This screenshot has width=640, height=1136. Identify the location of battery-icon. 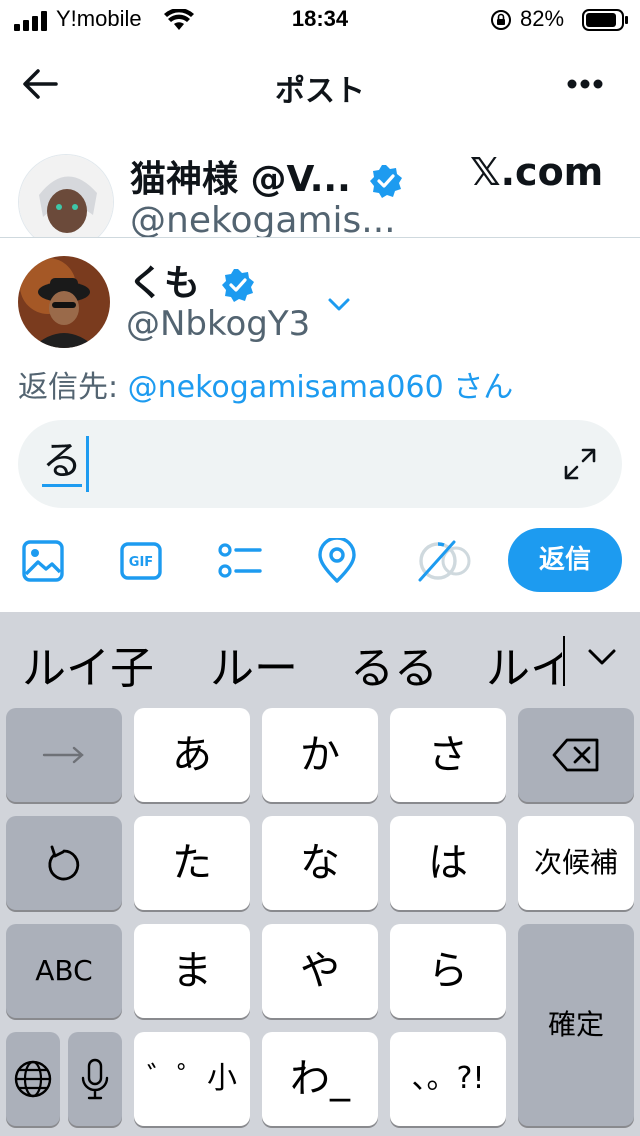
(605, 20).